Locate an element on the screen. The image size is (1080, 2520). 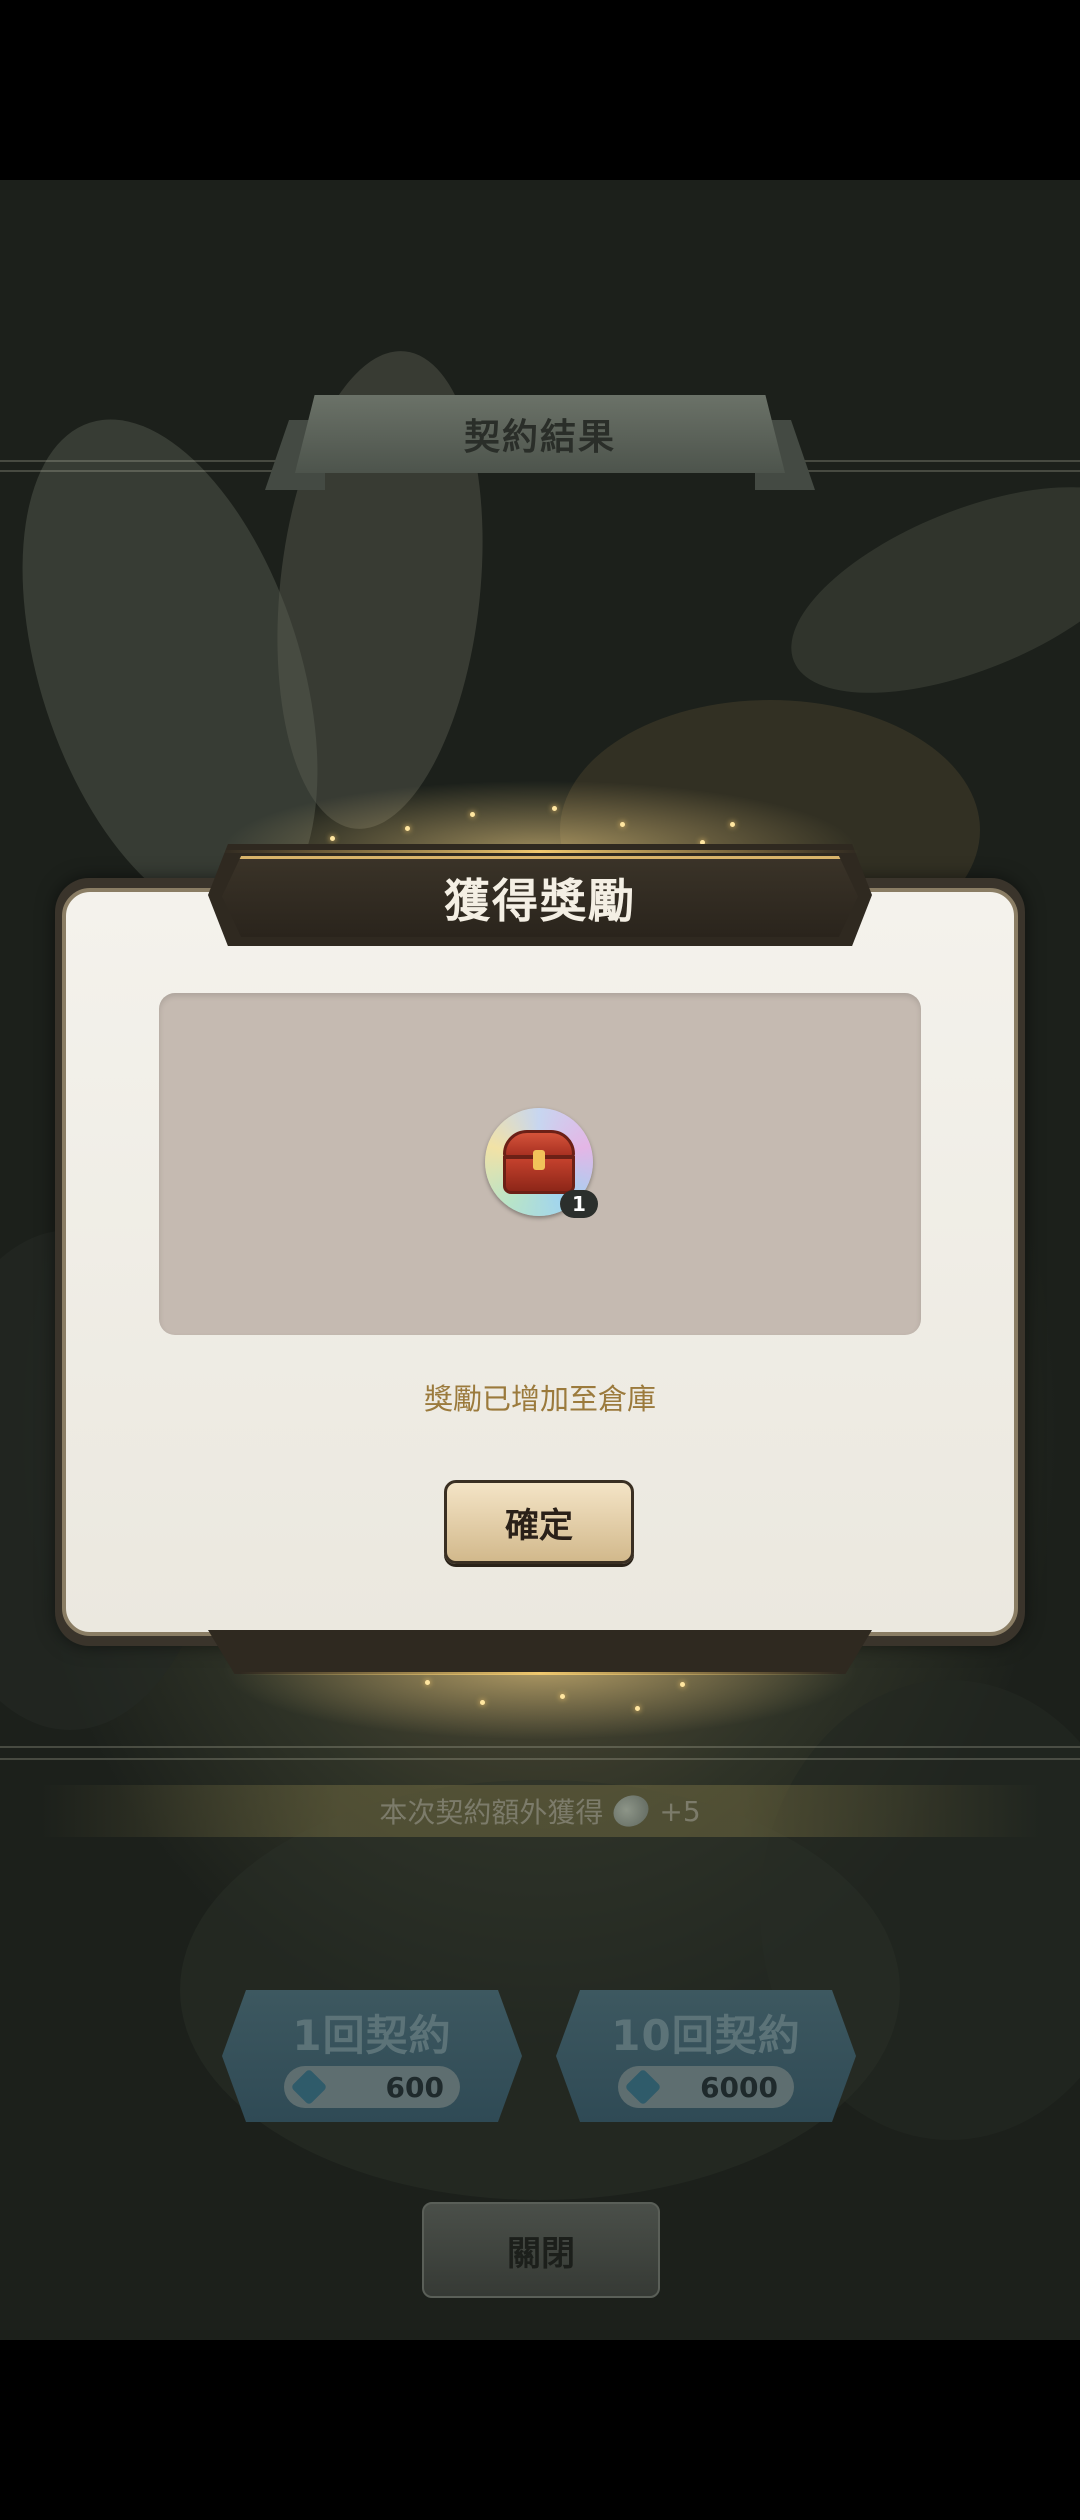
pull-one-cost: 600 is located at coordinates (372, 2087).